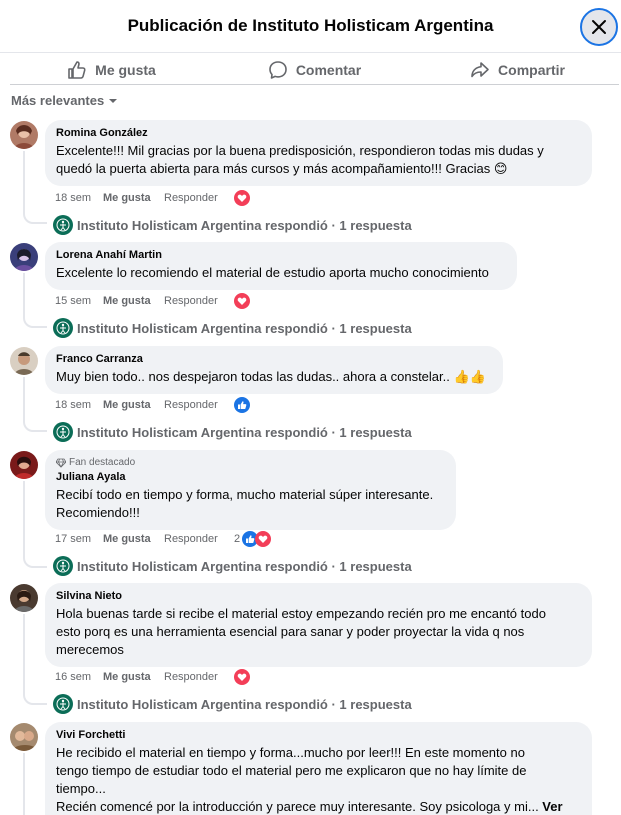  Describe the element at coordinates (318, 735) in the screenshot. I see `comment-author: Vivi Forchetti` at that location.